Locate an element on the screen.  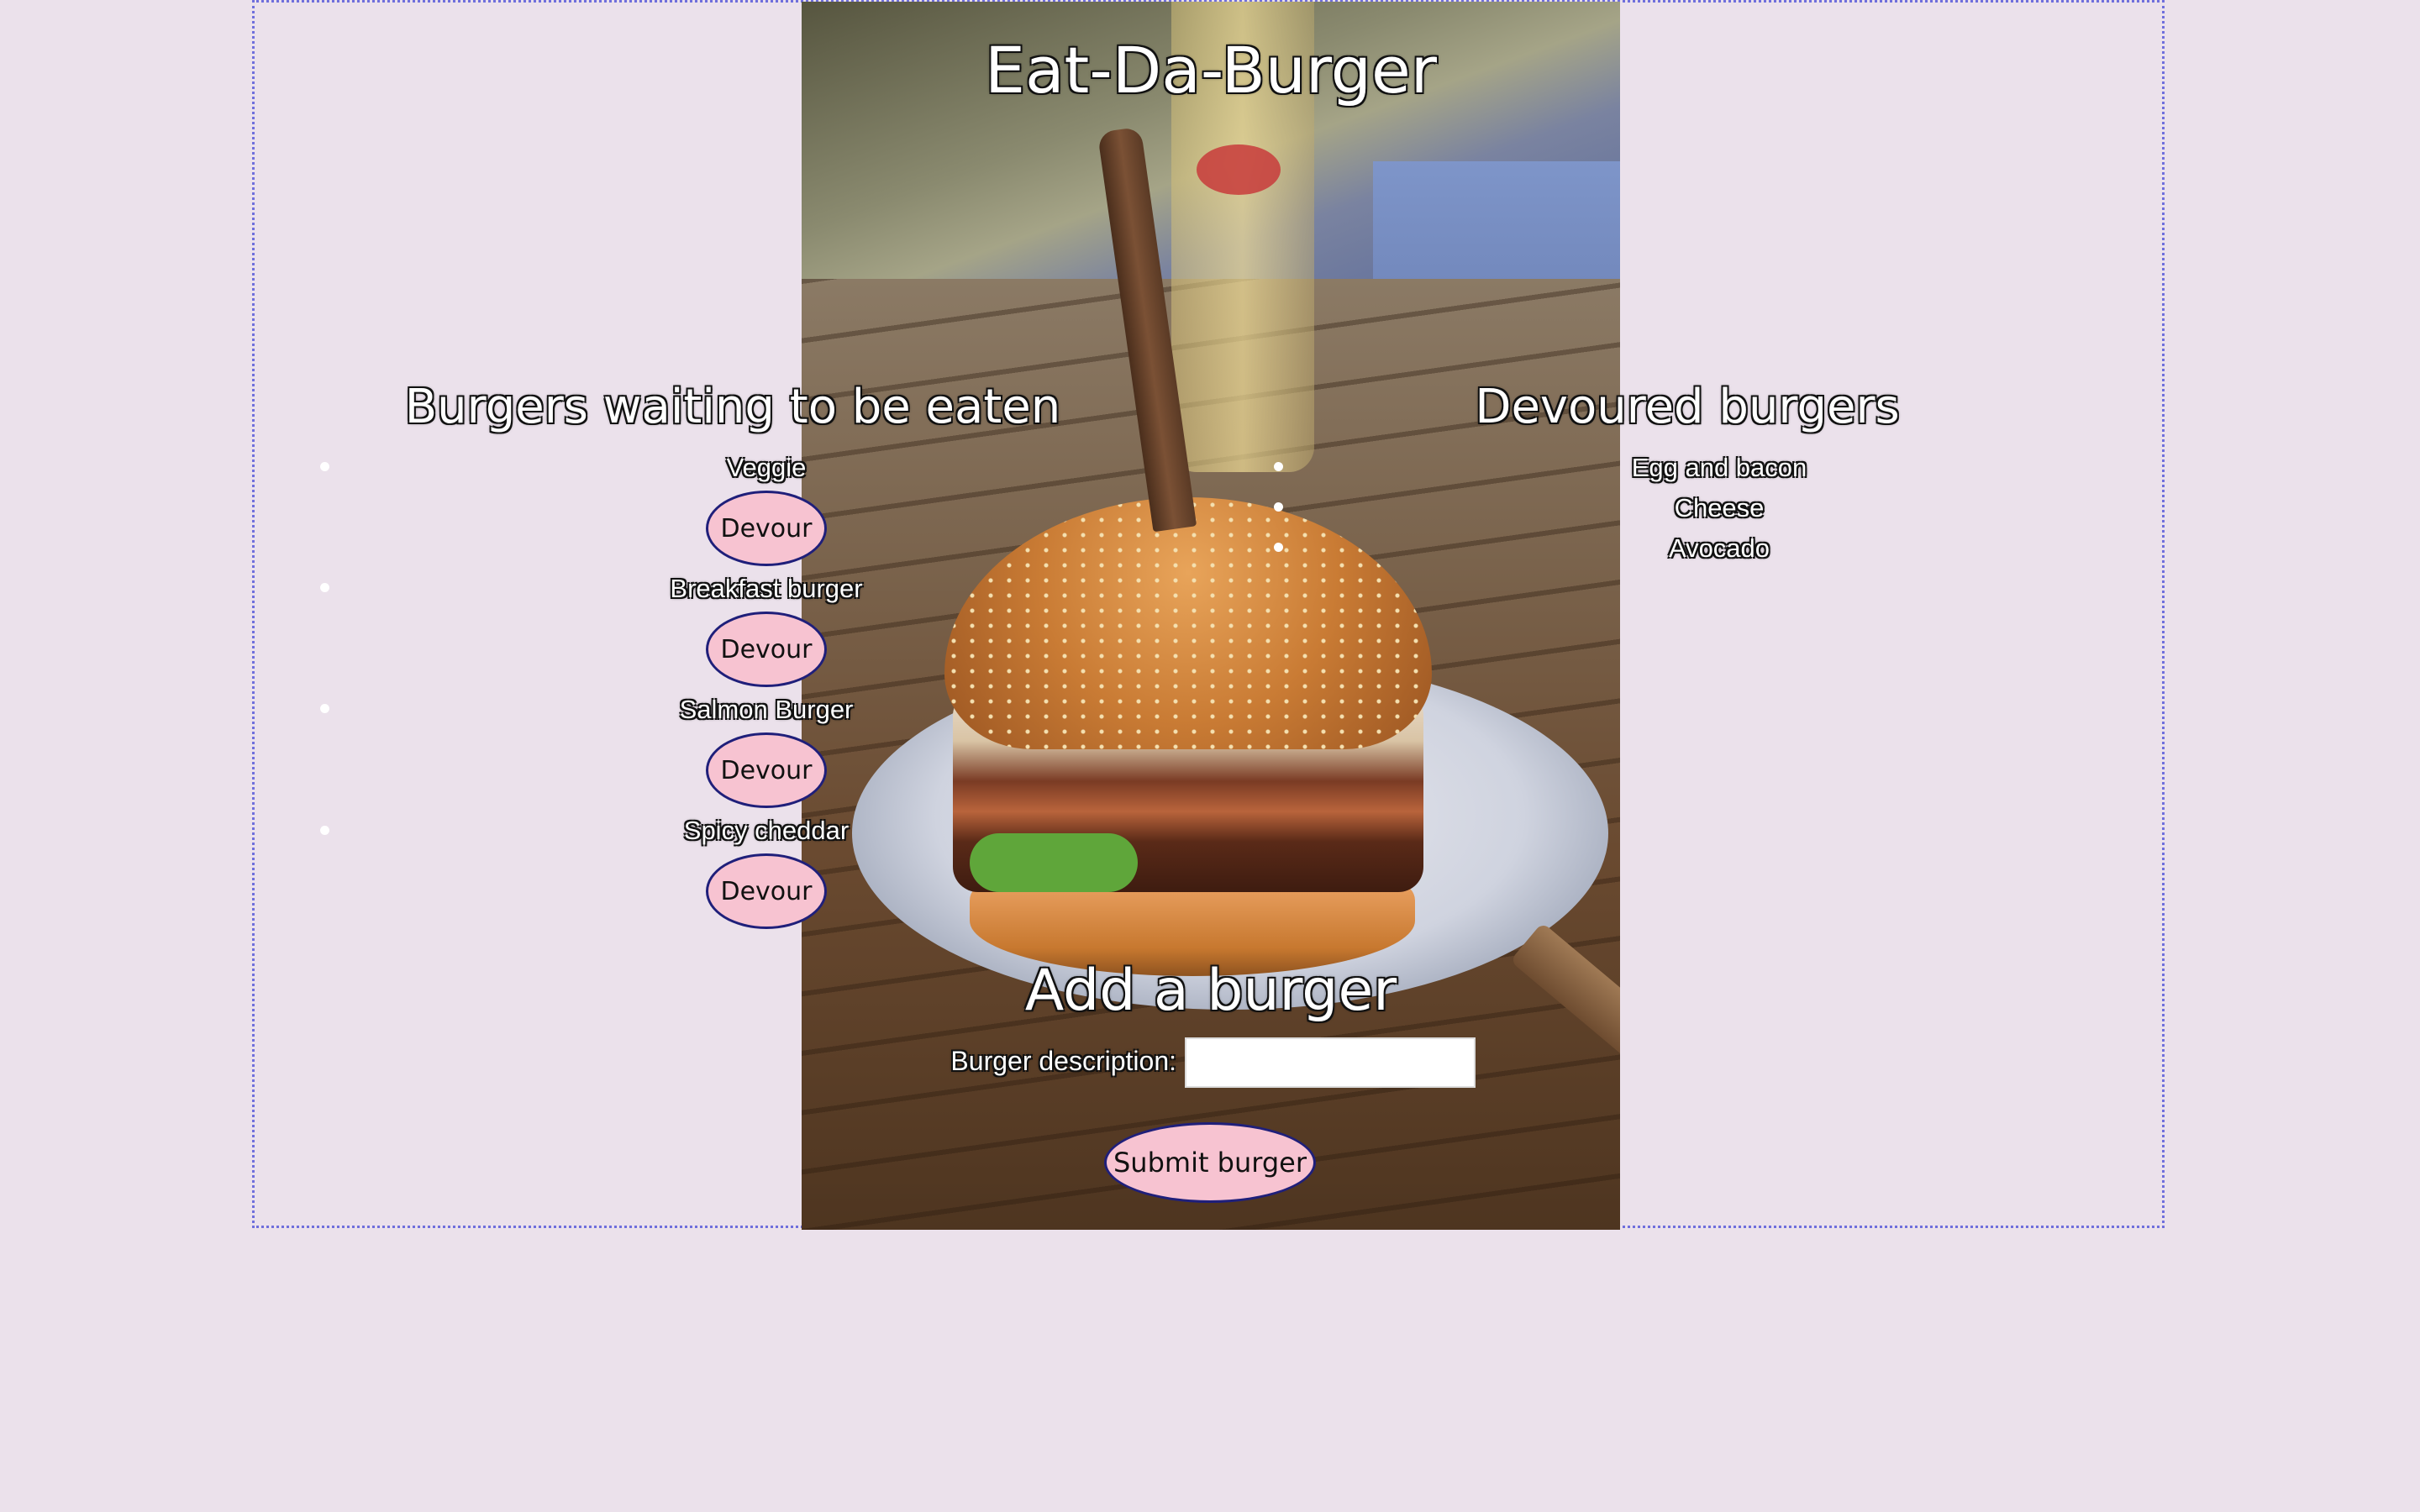
burger-name: Spicy cheddar is located at coordinates (766, 830).